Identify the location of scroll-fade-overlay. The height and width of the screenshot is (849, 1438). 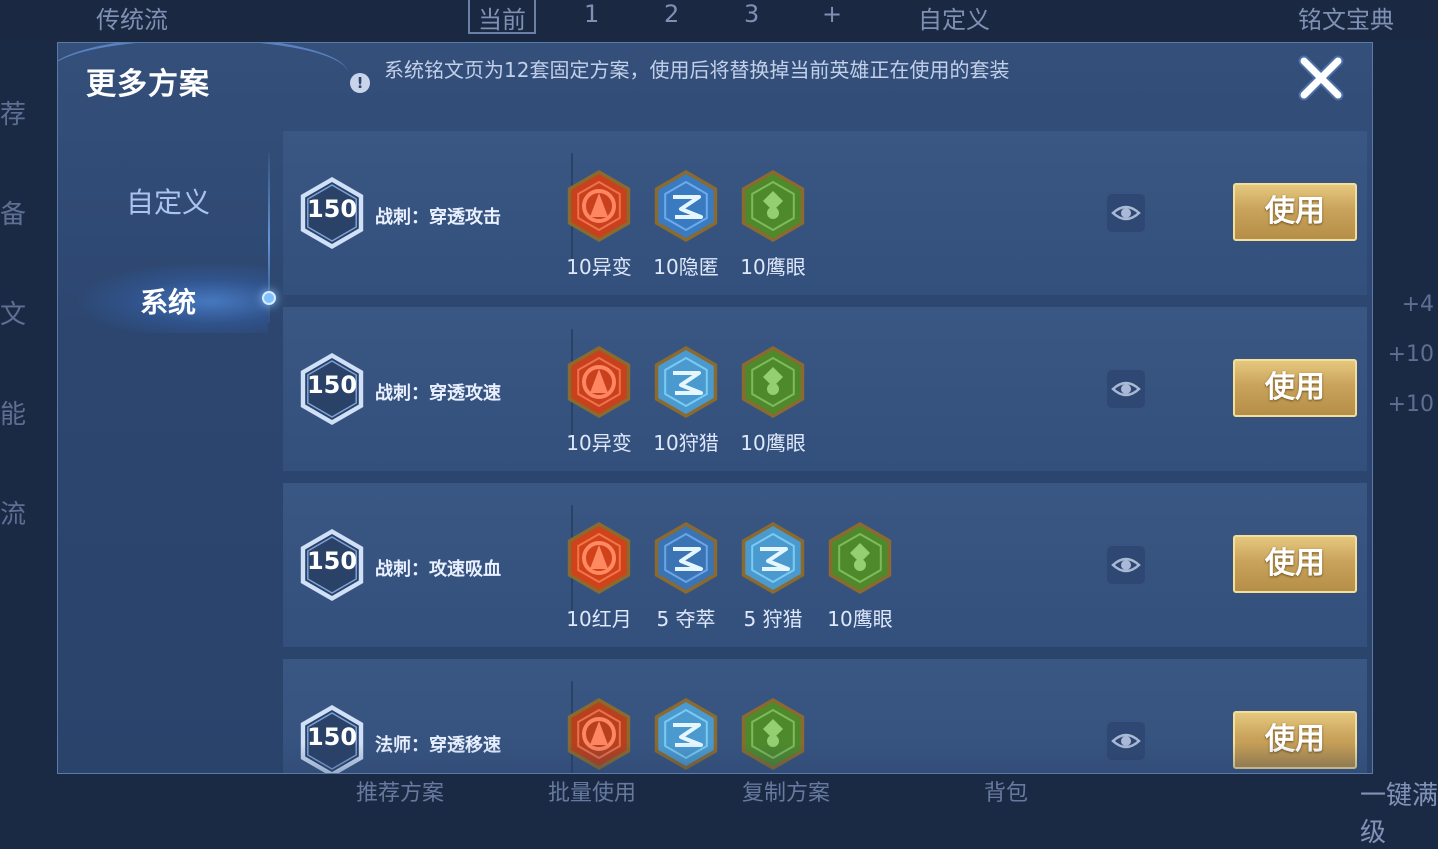
(825, 758).